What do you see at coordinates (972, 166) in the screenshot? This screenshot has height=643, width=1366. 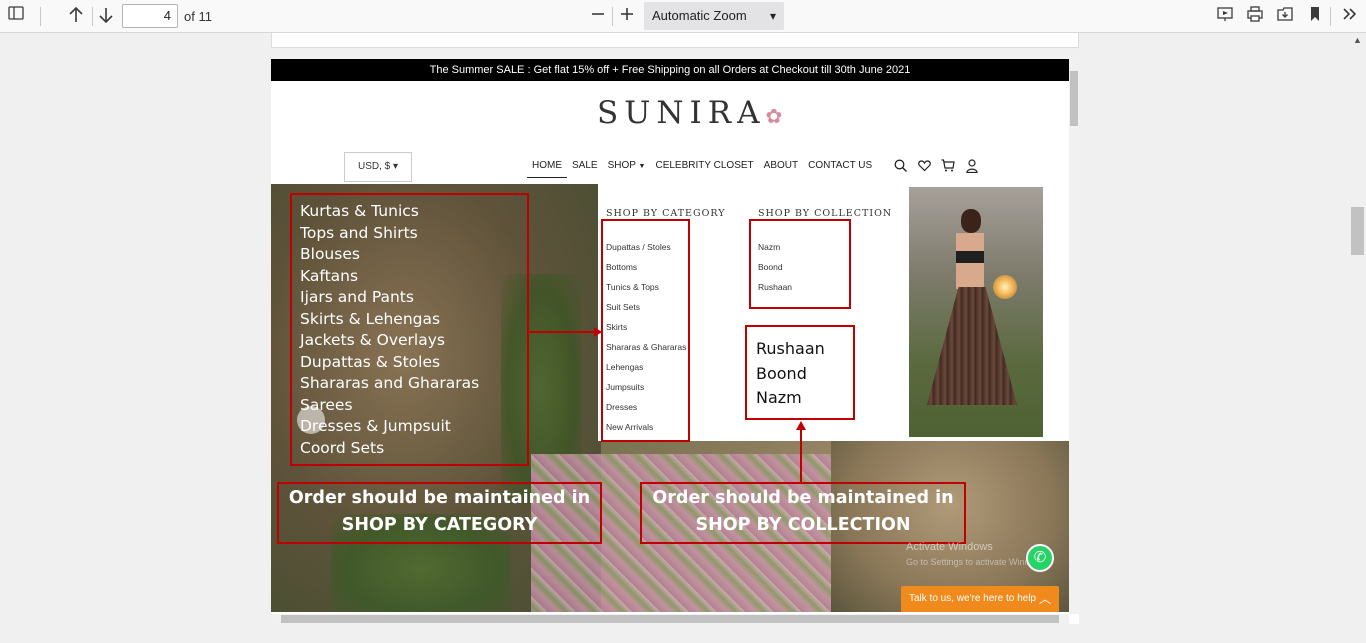 I see `account-icon` at bounding box center [972, 166].